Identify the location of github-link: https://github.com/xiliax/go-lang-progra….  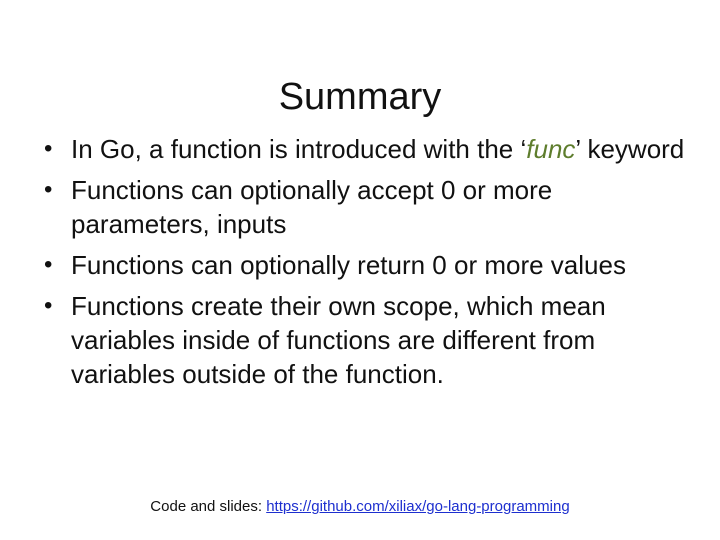
(417, 506).